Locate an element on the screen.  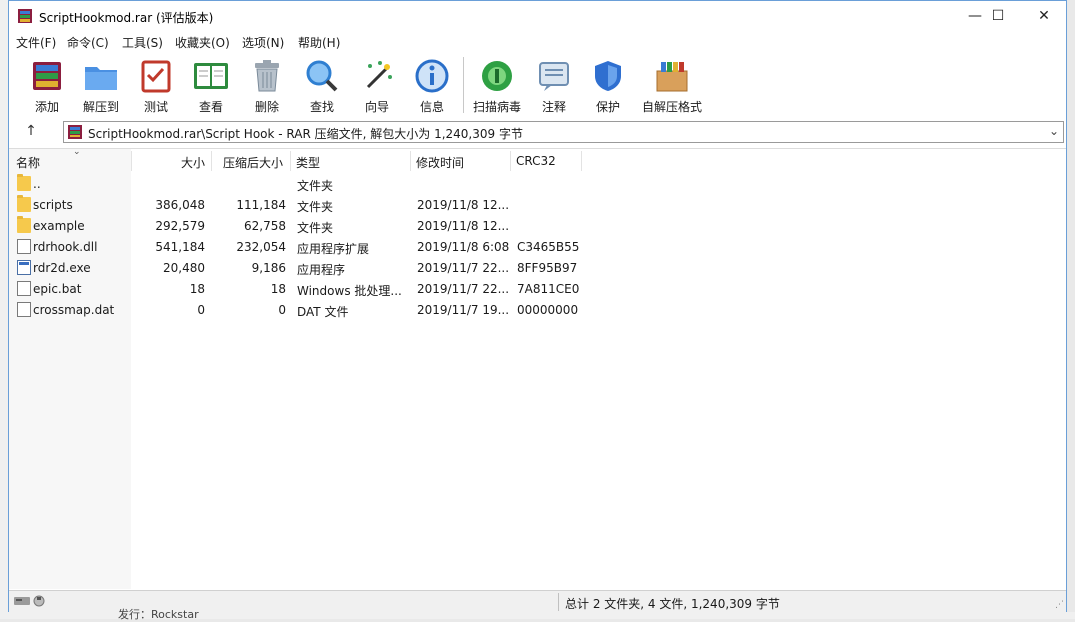
file-name: rdr2d.exe is located at coordinates (62, 268).